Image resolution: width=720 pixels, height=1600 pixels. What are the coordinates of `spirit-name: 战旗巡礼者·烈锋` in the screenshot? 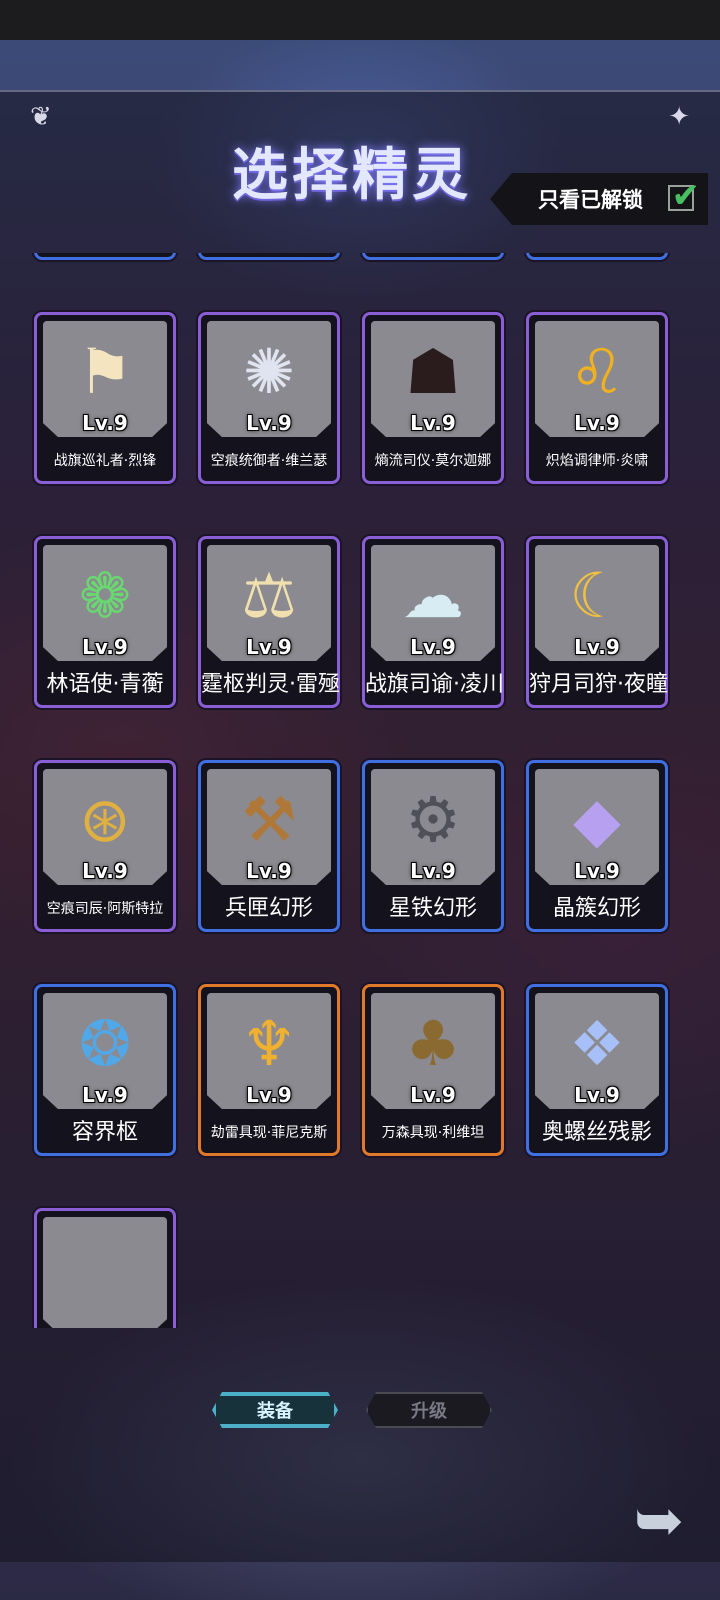 It's located at (105, 461).